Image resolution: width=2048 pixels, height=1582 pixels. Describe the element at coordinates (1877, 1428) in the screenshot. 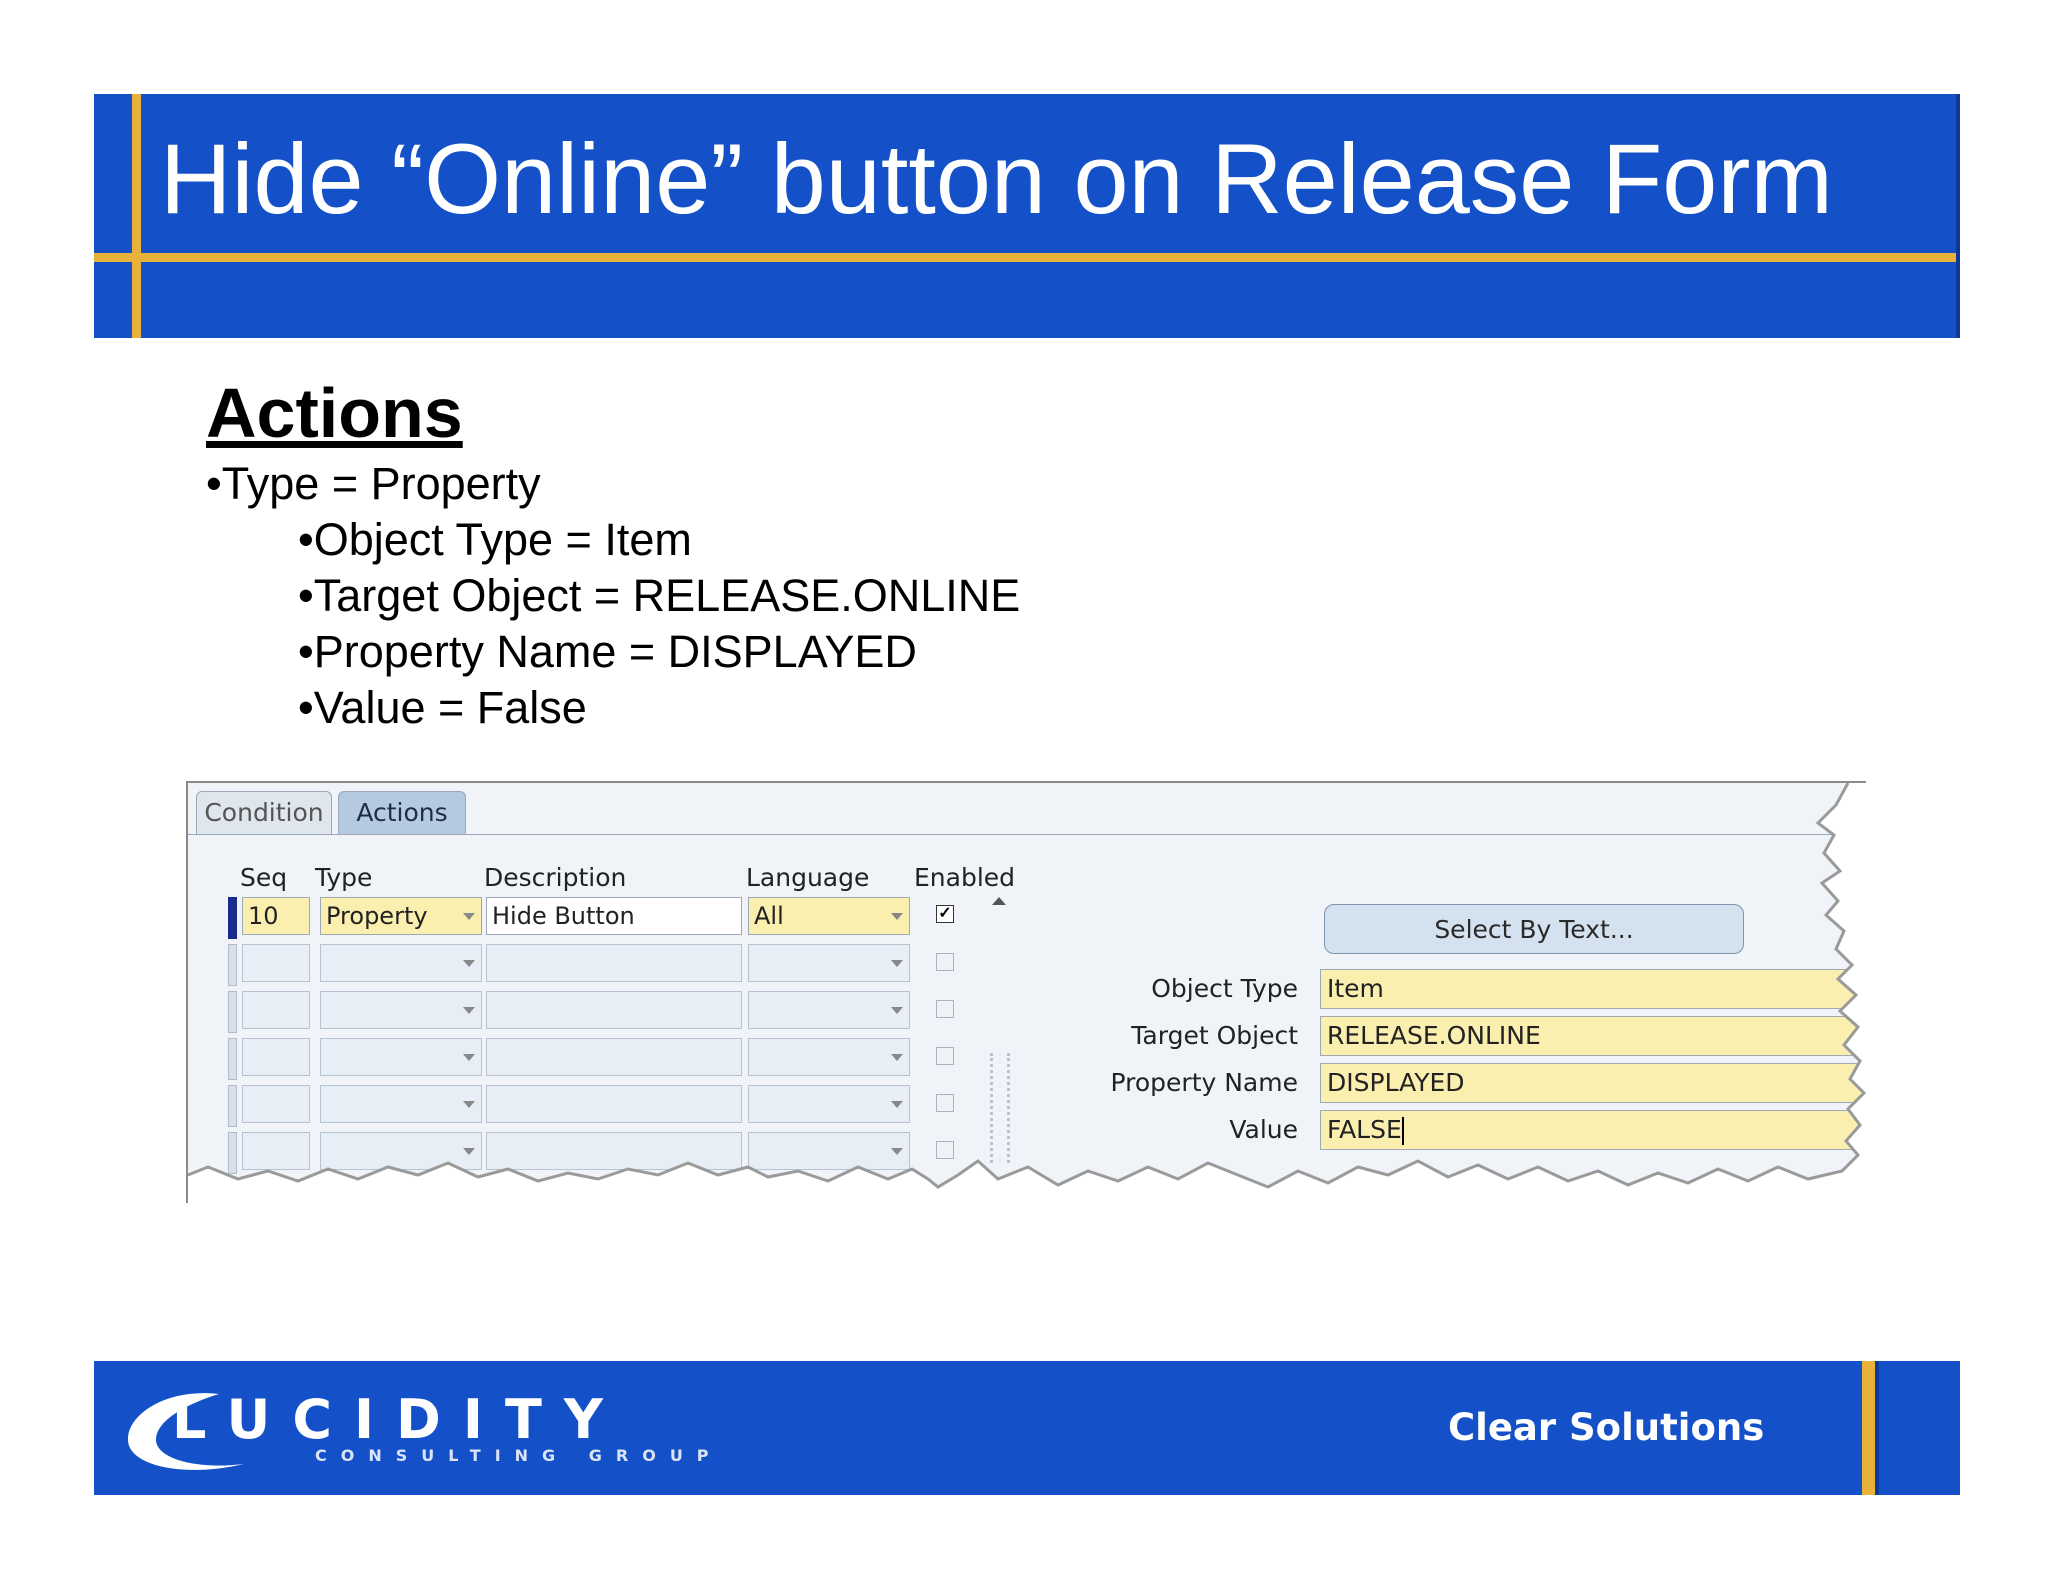

I see `footer-edge` at that location.